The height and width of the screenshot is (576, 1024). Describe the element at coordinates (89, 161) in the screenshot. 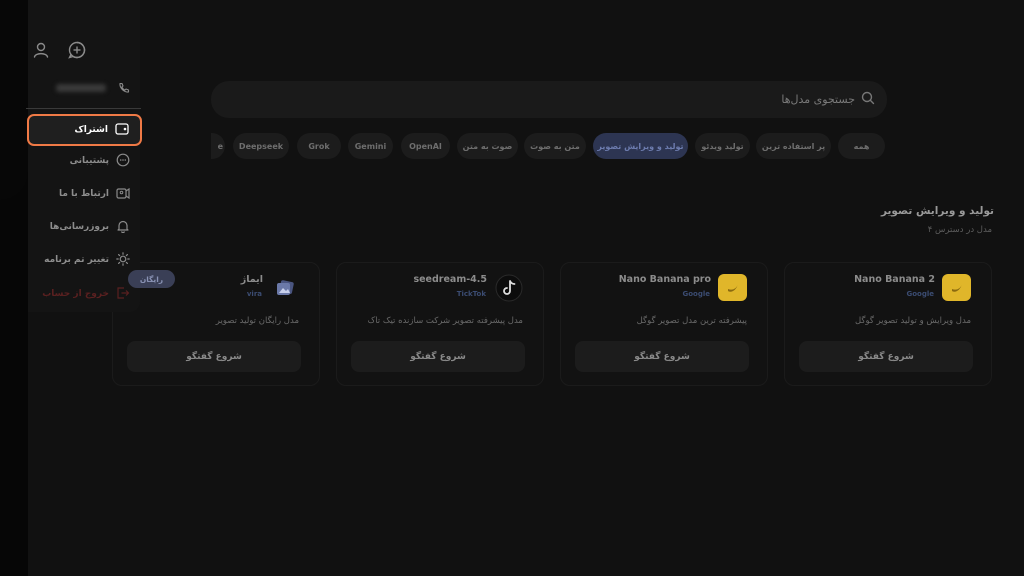

I see `sidebar-item-label: پشتیبانی` at that location.